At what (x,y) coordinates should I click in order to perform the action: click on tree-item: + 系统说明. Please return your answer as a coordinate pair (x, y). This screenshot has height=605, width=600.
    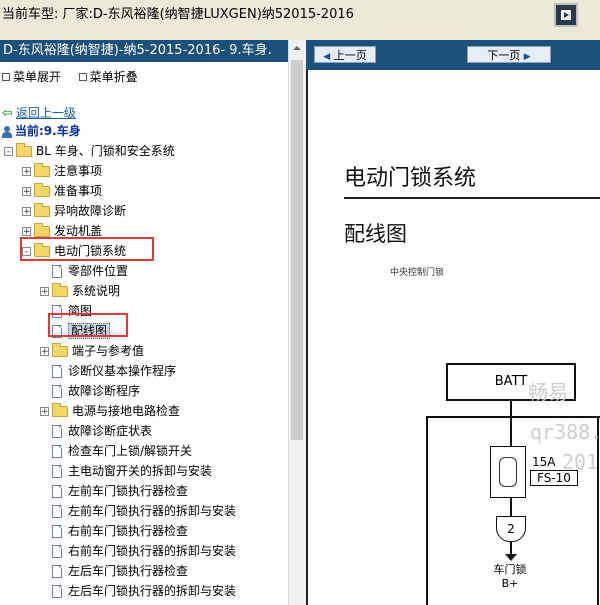
    Looking at the image, I should click on (80, 291).